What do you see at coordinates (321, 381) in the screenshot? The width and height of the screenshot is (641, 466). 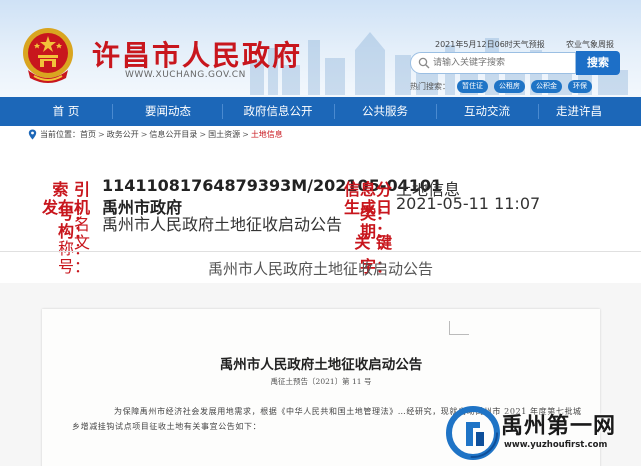 I see `document-number: 禹征土预告〔2021〕第 11 号` at bounding box center [321, 381].